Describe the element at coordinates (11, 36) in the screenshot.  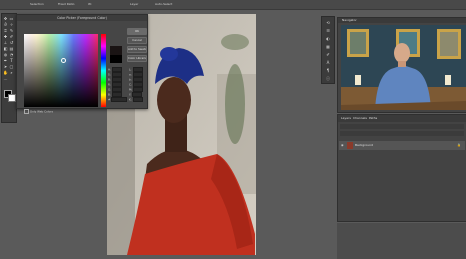
I see `brush-icon: ✐` at that location.